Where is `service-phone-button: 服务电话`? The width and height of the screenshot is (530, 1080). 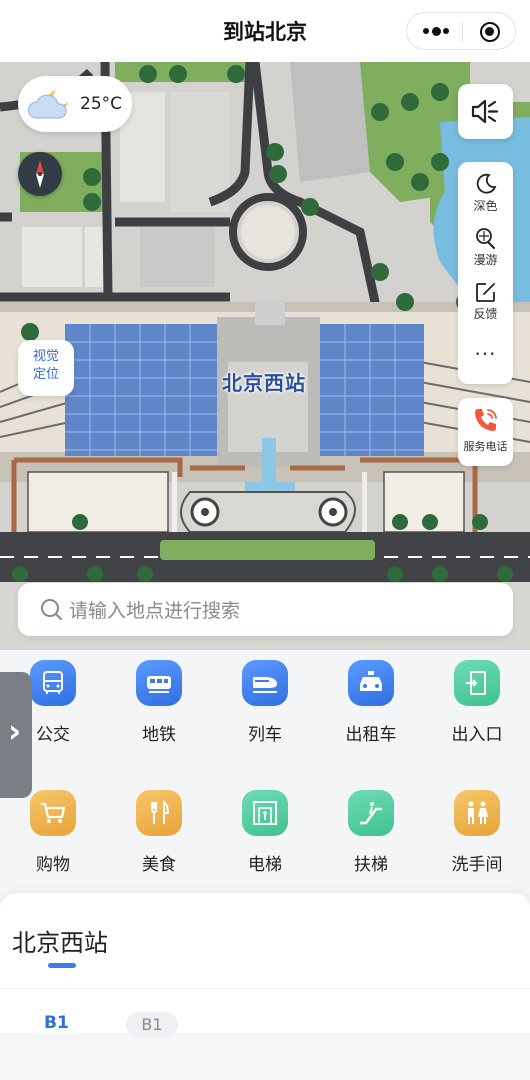 service-phone-button: 服务电话 is located at coordinates (485, 432).